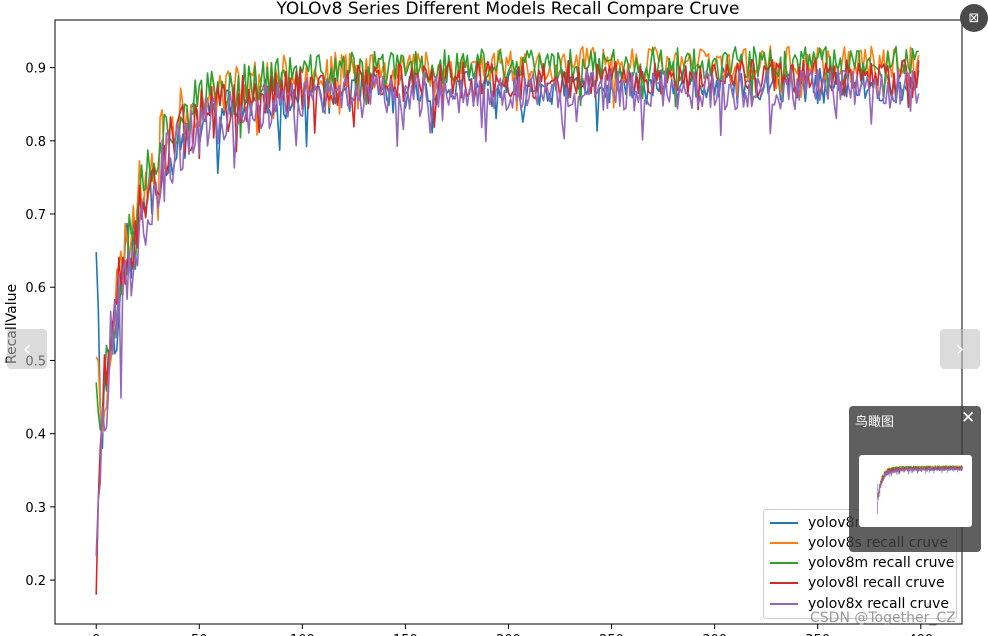 This screenshot has height=636, width=988. Describe the element at coordinates (784, 523) in the screenshot. I see `legend-line-yolov8n` at that location.